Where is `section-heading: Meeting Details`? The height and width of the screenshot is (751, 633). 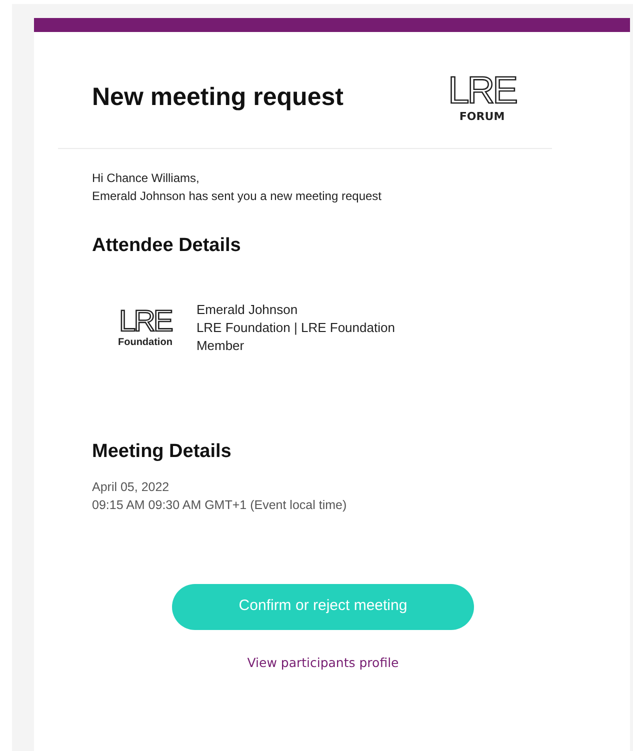 section-heading: Meeting Details is located at coordinates (162, 452).